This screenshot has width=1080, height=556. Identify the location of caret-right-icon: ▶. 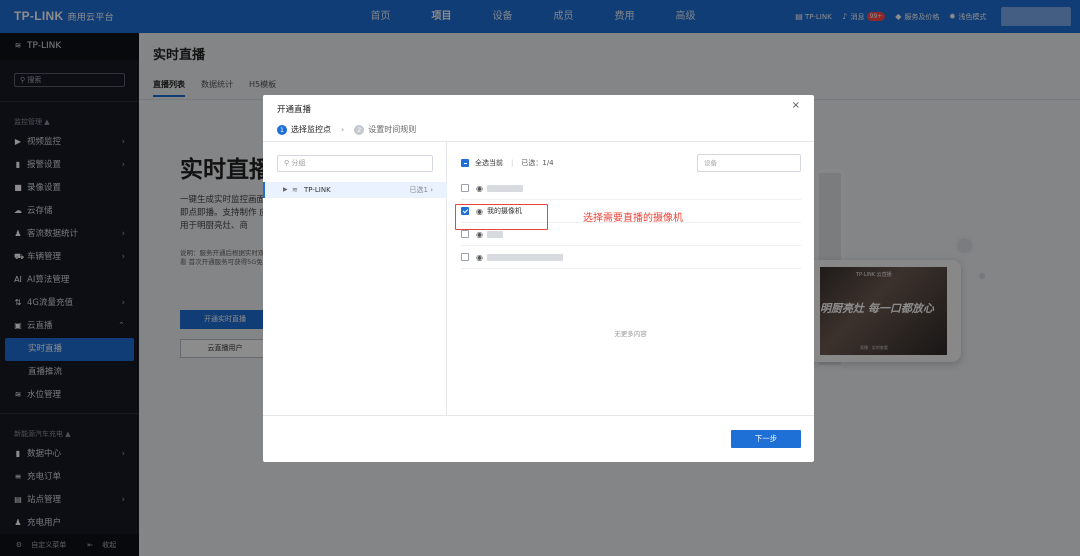
(285, 190).